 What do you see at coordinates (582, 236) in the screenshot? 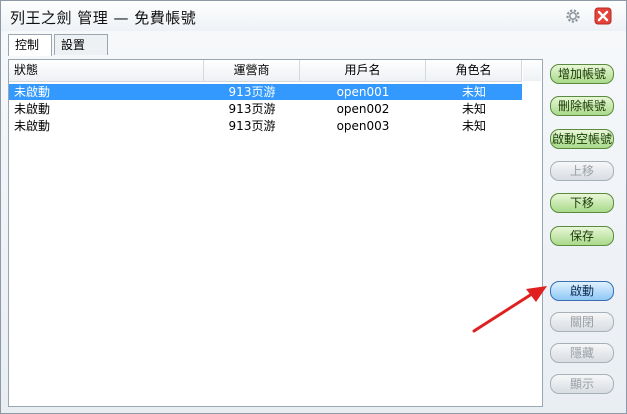
I see `save-button: 保存` at bounding box center [582, 236].